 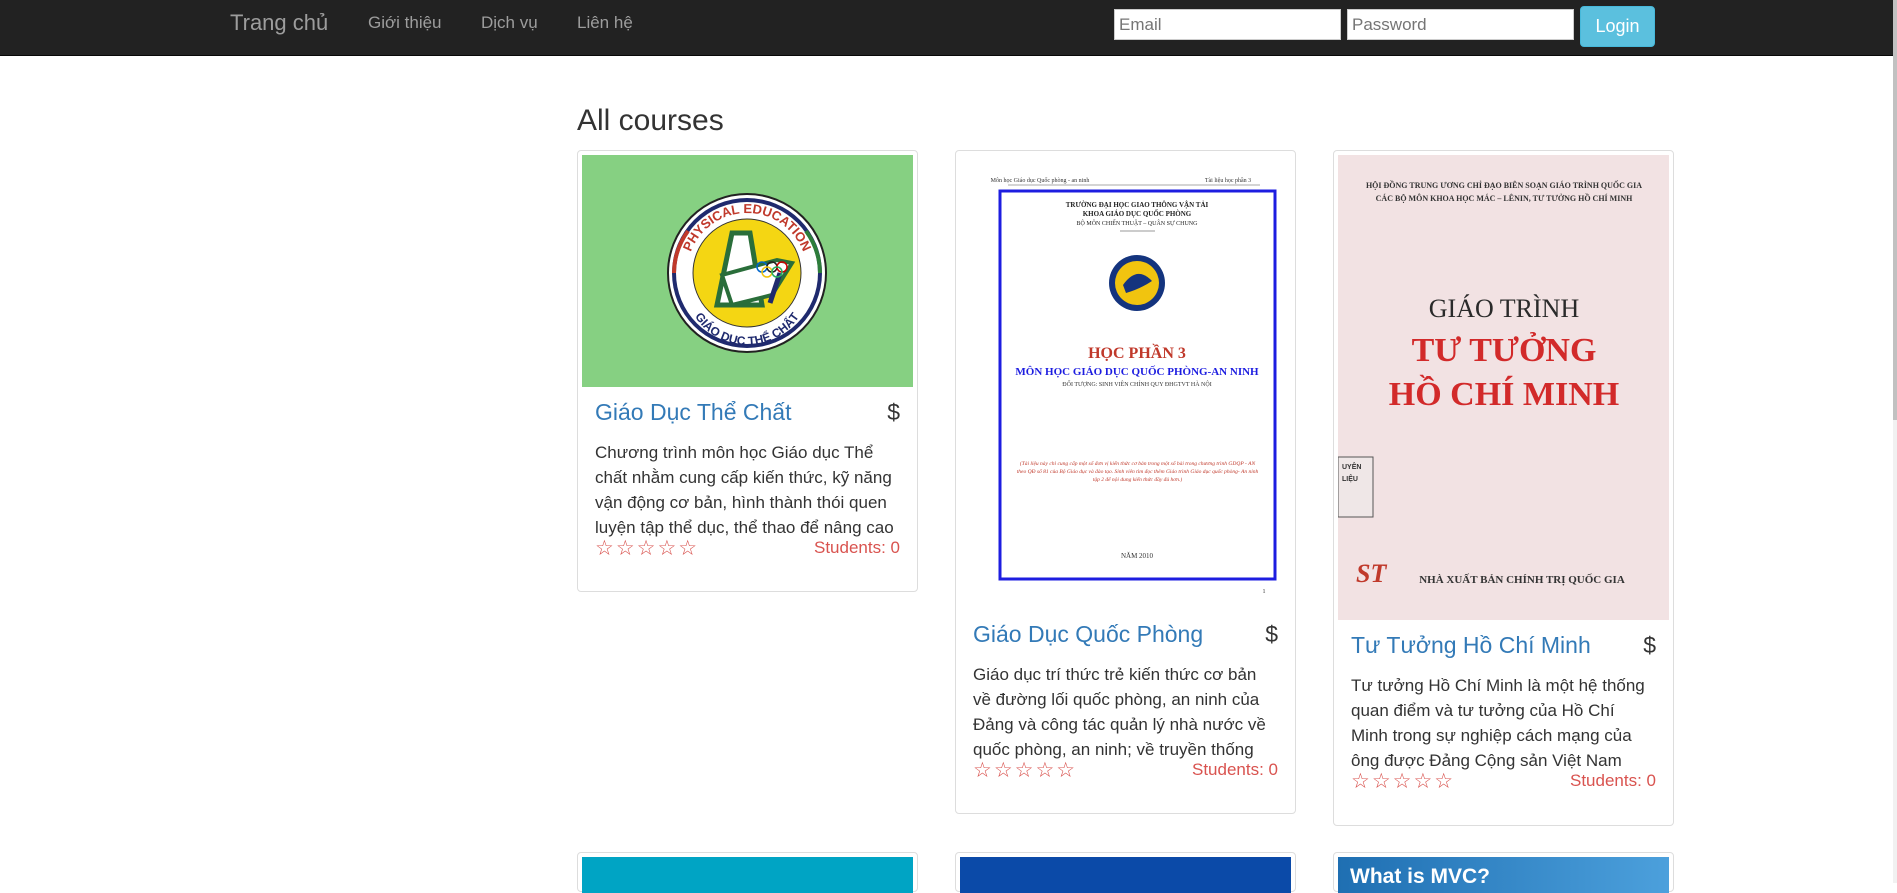 What do you see at coordinates (1137, 205) in the screenshot?
I see `svg-text:TRƯỜNG ĐẠI HỌC GIAO THÔNG VẬN: TRƯỜNG ĐẠI HỌC GIAO THÔNG VẬN TẢI` at bounding box center [1137, 205].